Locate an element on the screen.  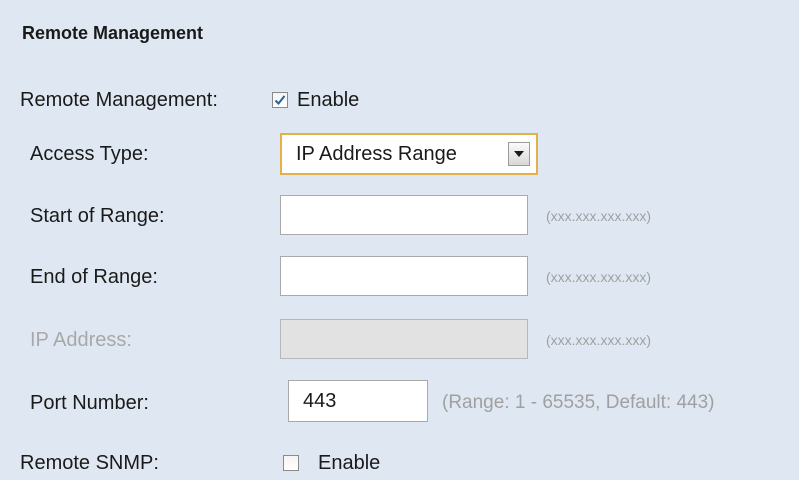
end-of-range-input is located at coordinates (404, 276).